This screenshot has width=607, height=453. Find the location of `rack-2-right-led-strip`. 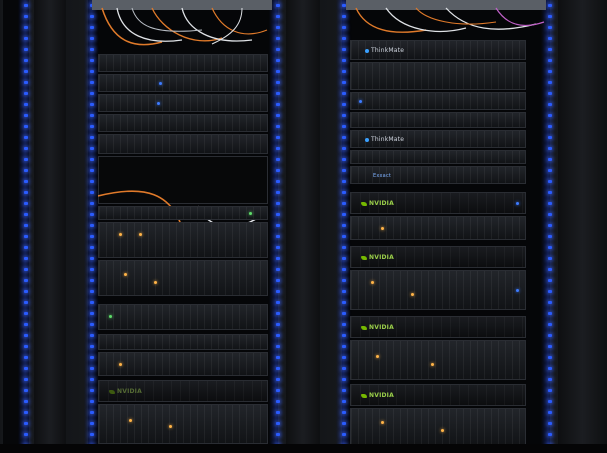

rack-2-right-led-strip is located at coordinates (550, 226).